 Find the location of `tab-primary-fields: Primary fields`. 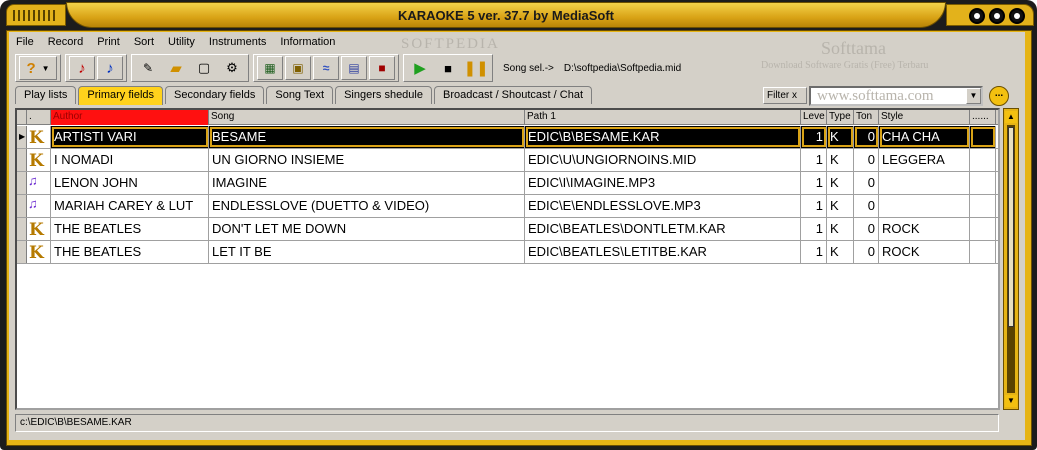

tab-primary-fields: Primary fields is located at coordinates (121, 95).